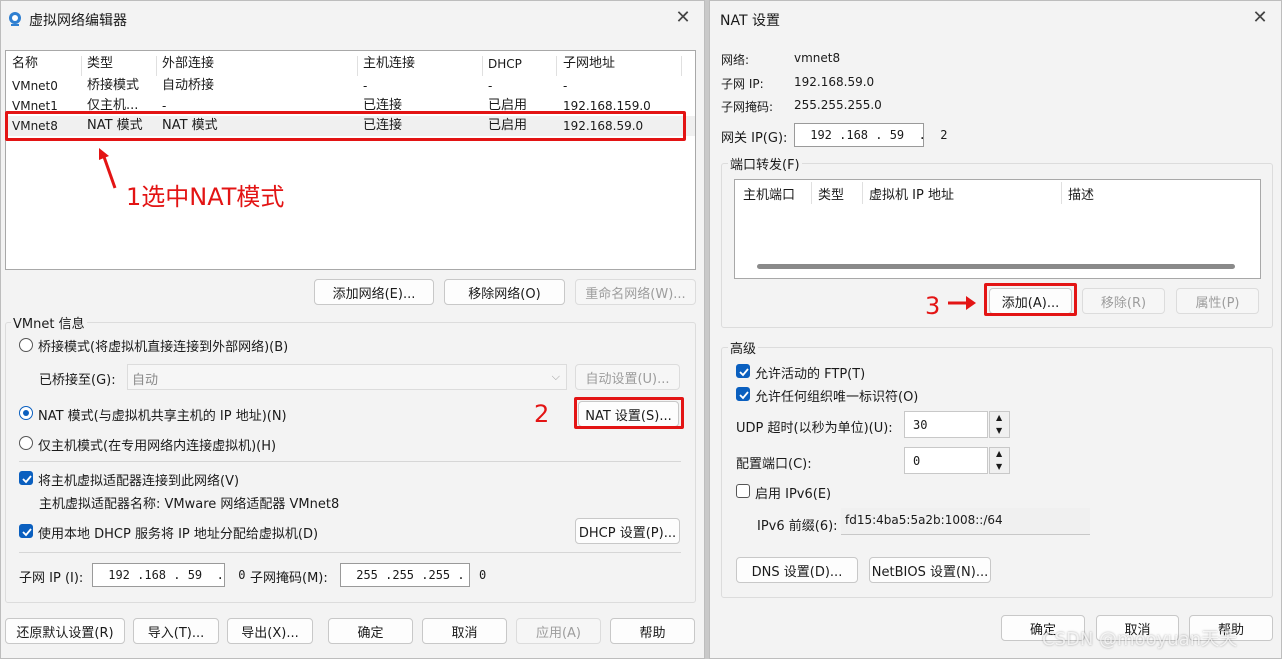 The image size is (1282, 659). I want to click on row-subnet: -, so click(565, 86).